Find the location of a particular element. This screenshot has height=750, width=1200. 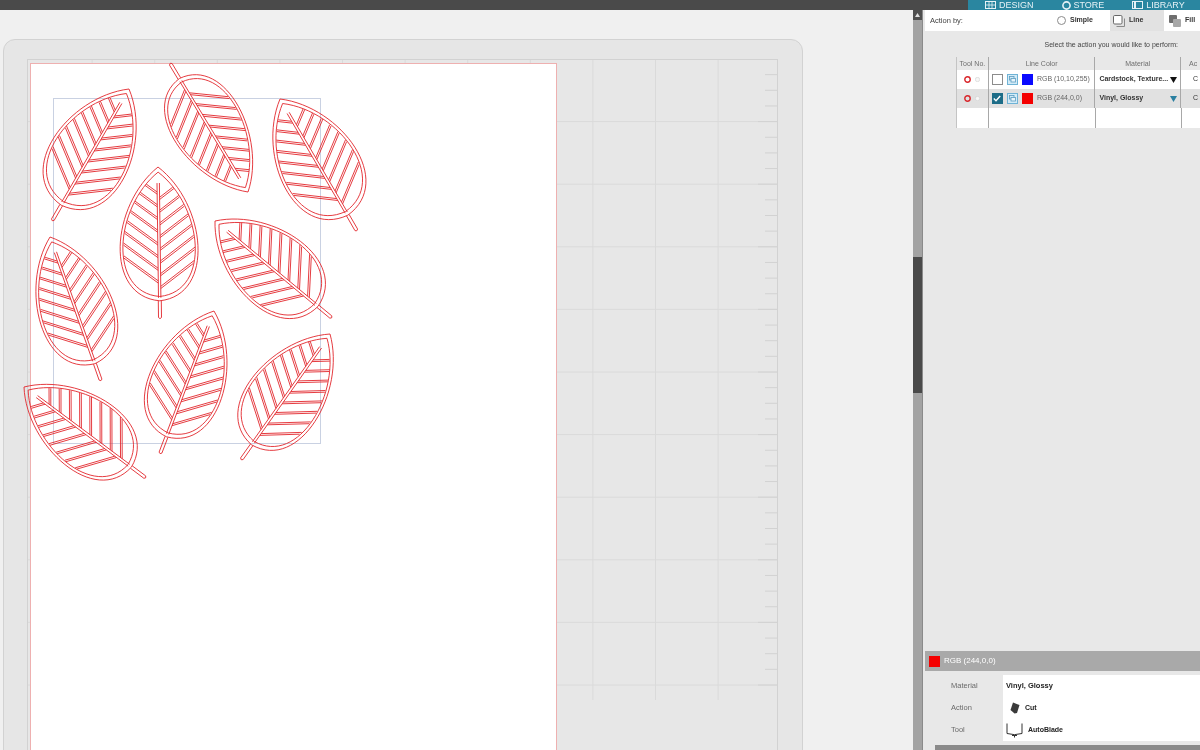

scroll-up-button is located at coordinates (917, 15).